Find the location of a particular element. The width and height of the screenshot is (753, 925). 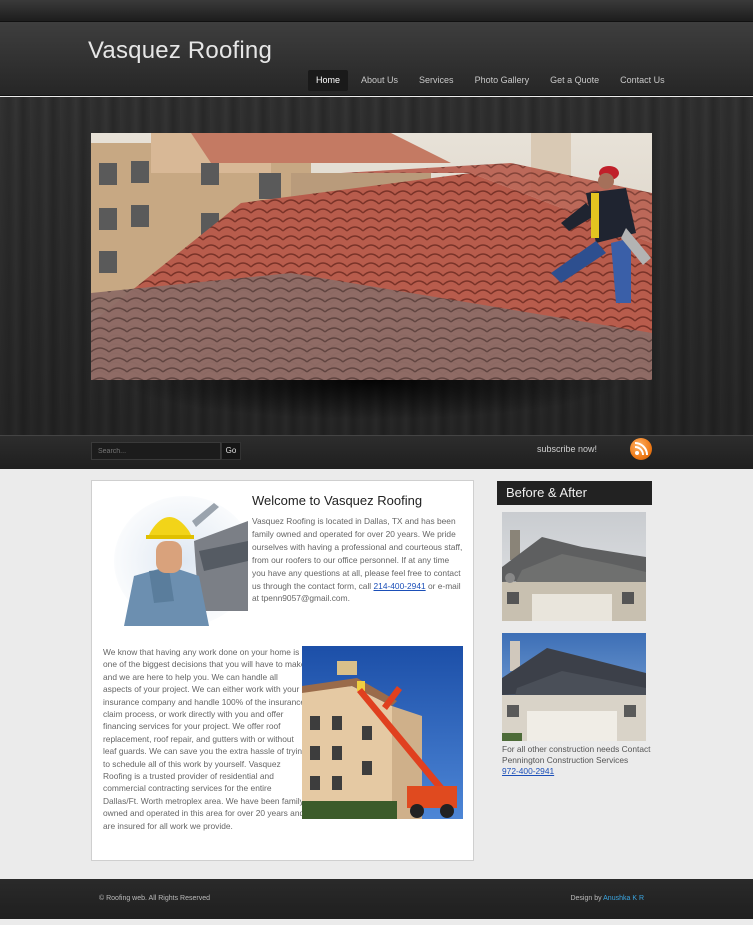

design-credit: Design by Anushka K R is located at coordinates (607, 898).